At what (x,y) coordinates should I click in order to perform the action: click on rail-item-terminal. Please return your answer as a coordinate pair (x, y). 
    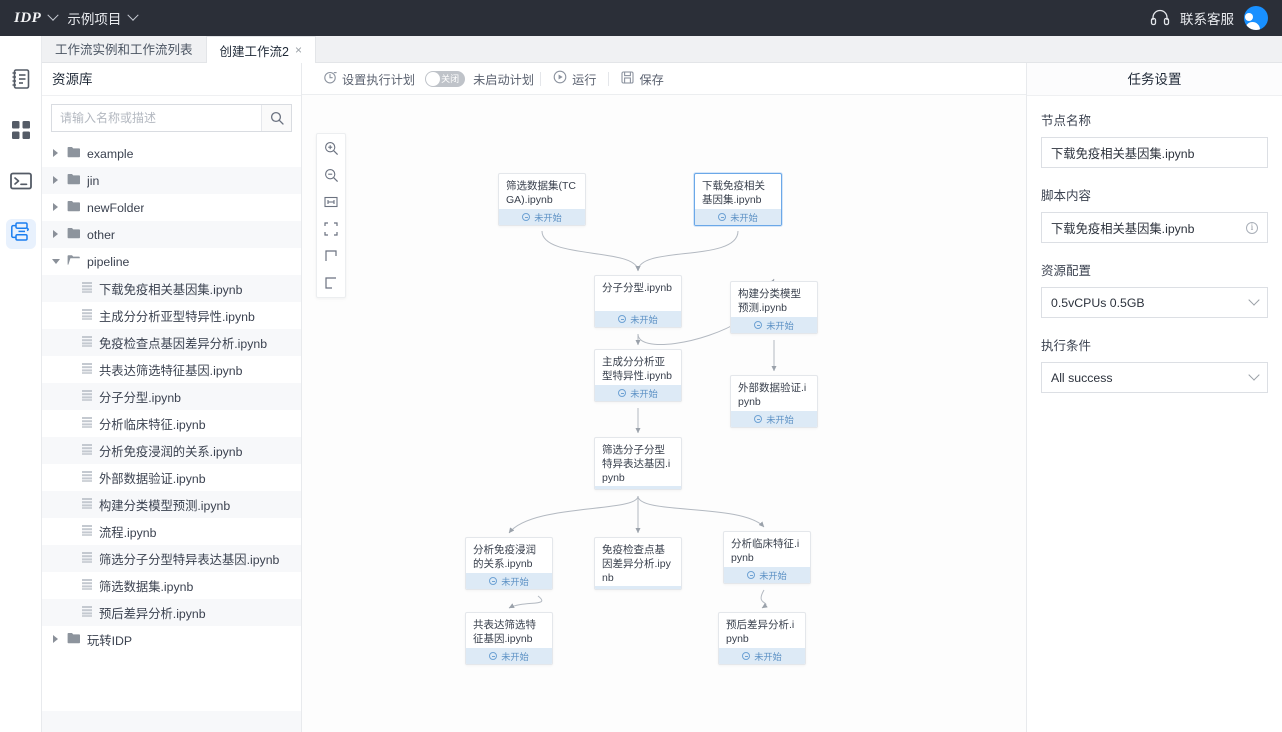
    Looking at the image, I should click on (21, 183).